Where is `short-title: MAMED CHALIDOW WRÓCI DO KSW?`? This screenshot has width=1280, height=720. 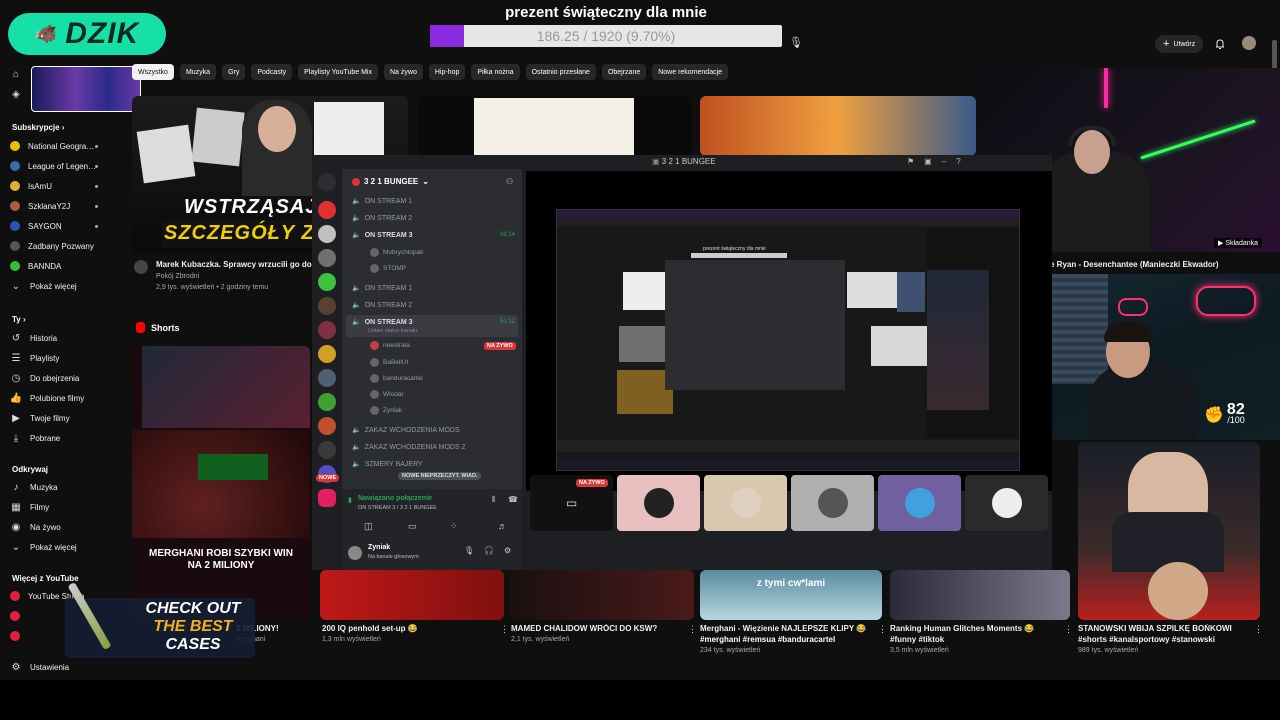 short-title: MAMED CHALIDOW WRÓCI DO KSW? is located at coordinates (598, 628).